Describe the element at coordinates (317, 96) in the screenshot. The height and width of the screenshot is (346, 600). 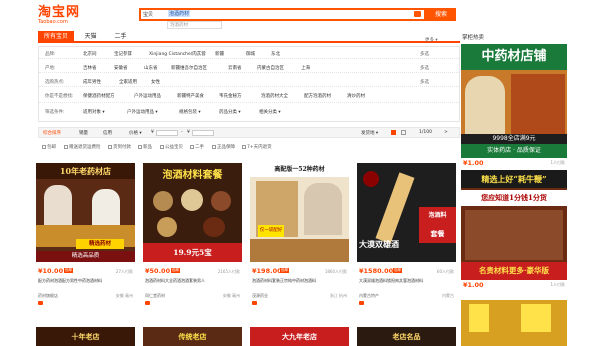
I see `suggest-link: 配方泡酒药材` at that location.